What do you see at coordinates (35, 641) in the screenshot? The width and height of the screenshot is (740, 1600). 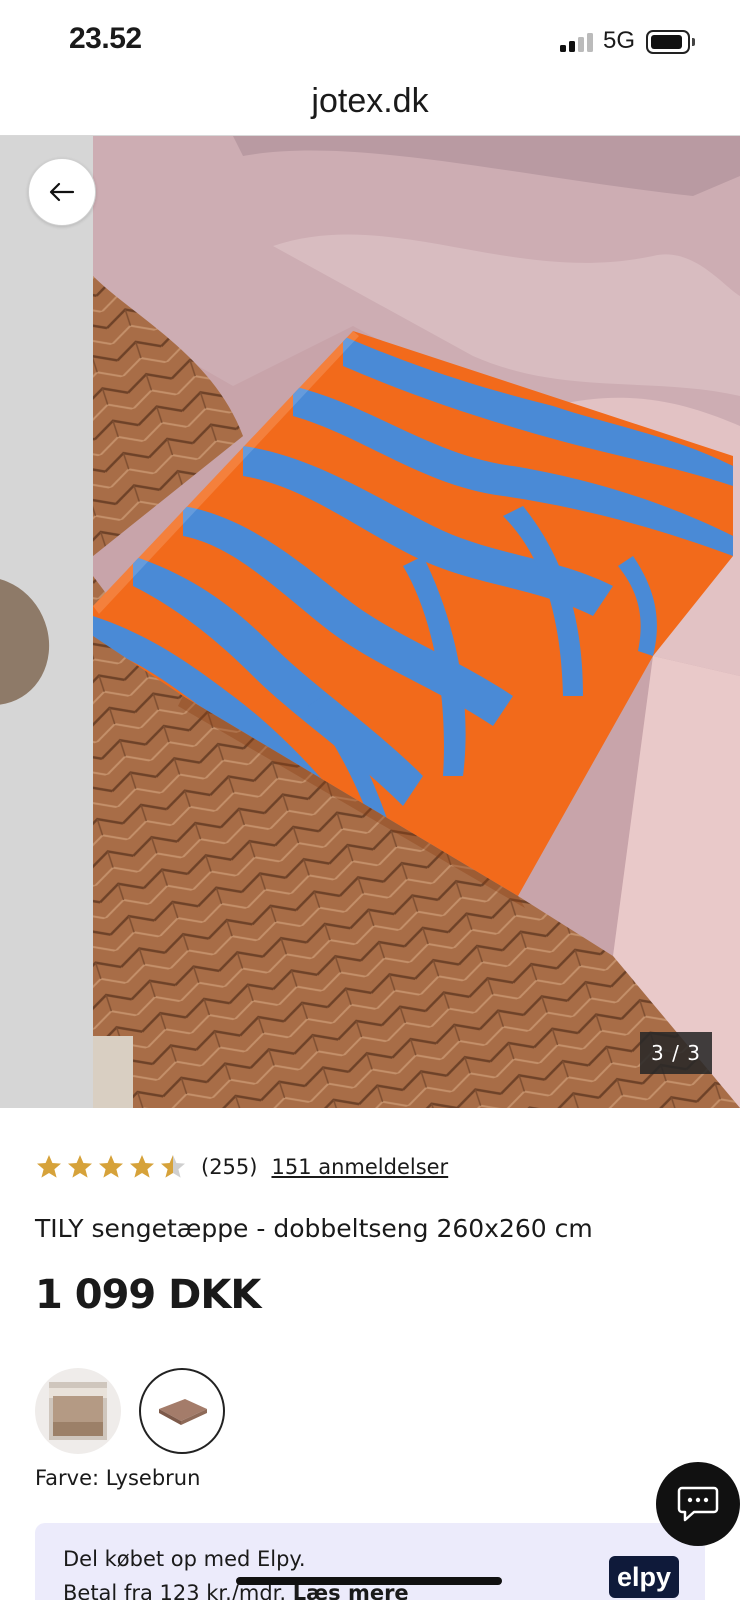 I see `previous-product-image` at bounding box center [35, 641].